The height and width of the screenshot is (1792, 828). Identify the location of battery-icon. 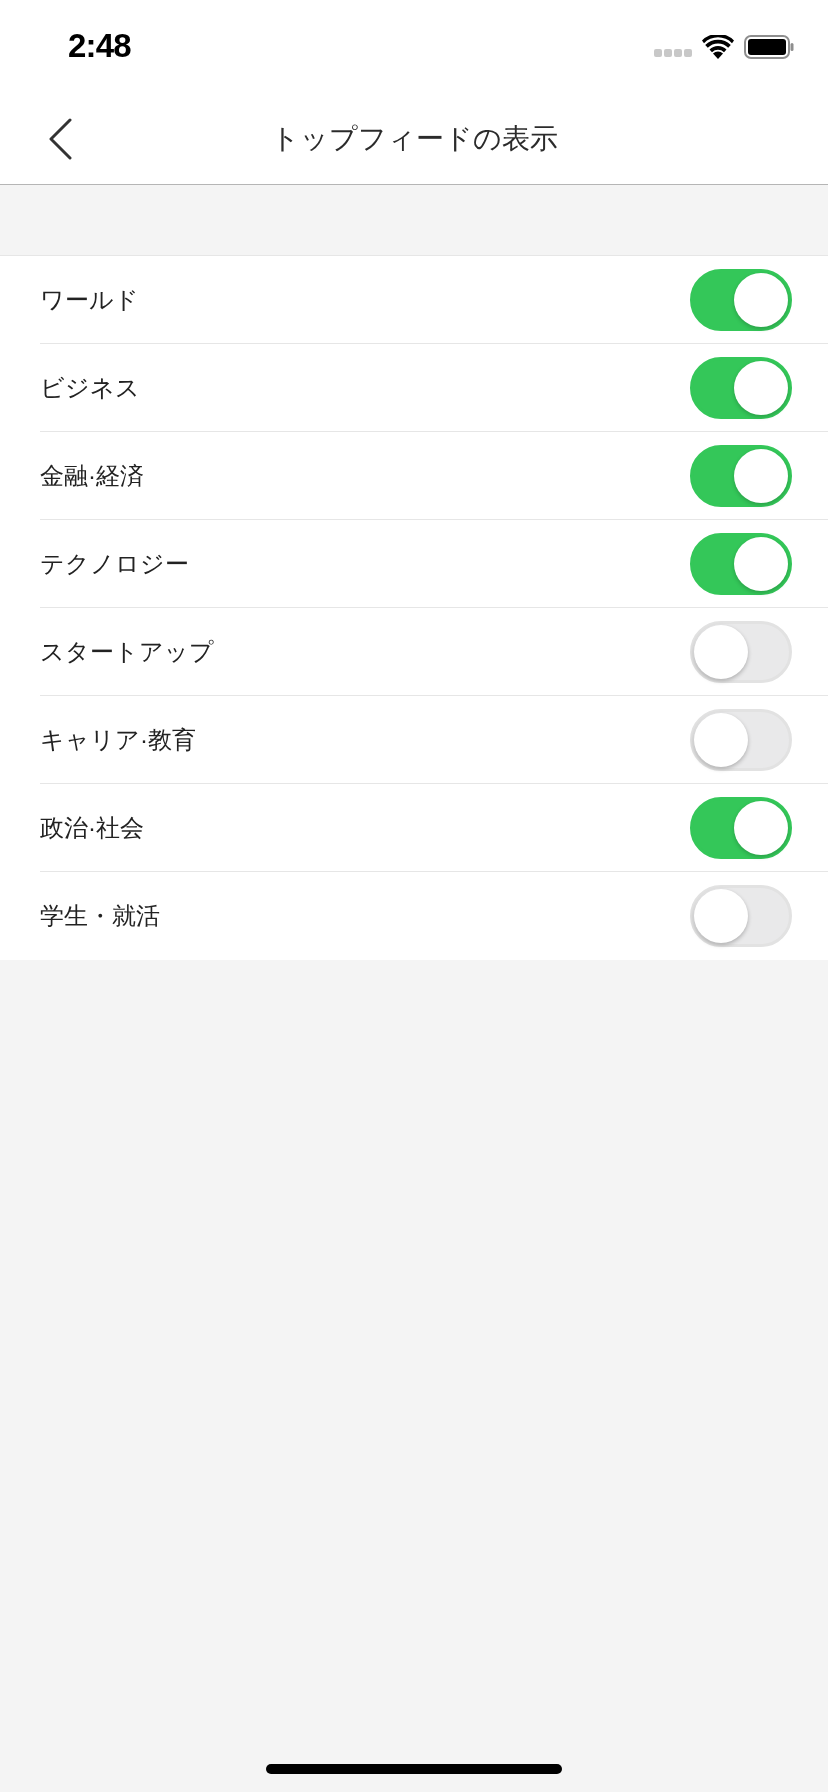
(769, 47).